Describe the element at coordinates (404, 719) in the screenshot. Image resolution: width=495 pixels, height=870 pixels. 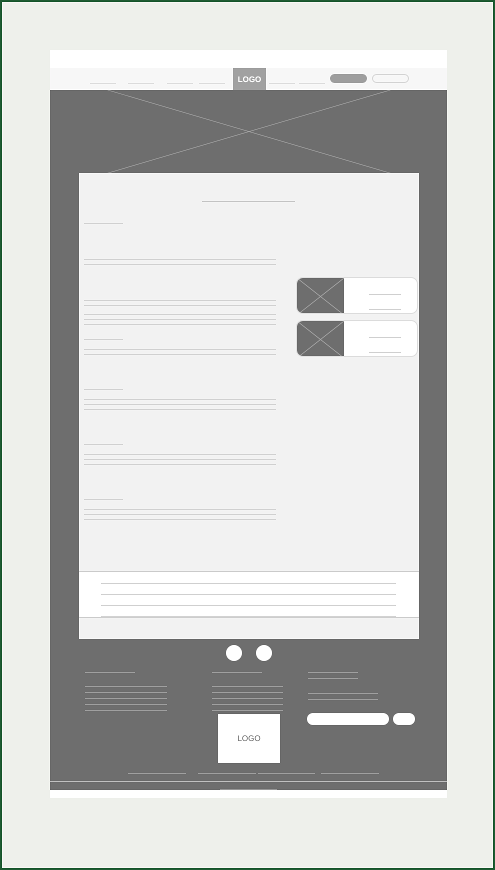
I see `subscribe-button` at that location.